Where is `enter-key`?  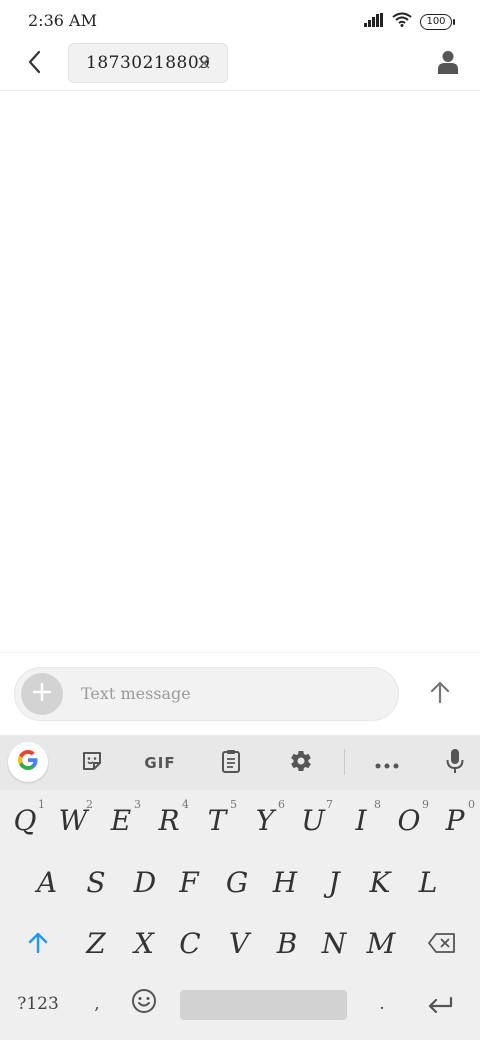
enter-key is located at coordinates (440, 1004).